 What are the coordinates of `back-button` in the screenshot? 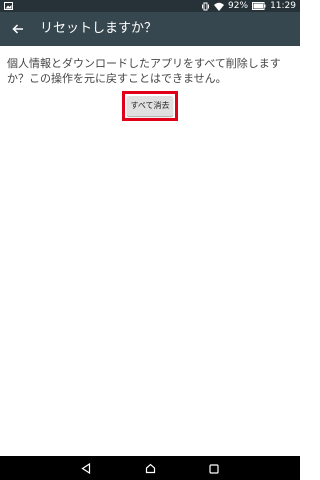 It's located at (18, 29).